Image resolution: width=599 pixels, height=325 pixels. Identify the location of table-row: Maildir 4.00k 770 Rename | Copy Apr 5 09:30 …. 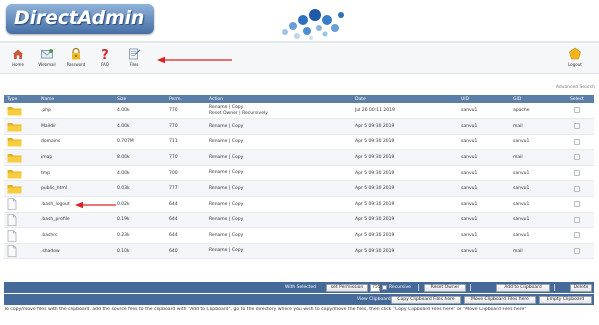
(299, 126).